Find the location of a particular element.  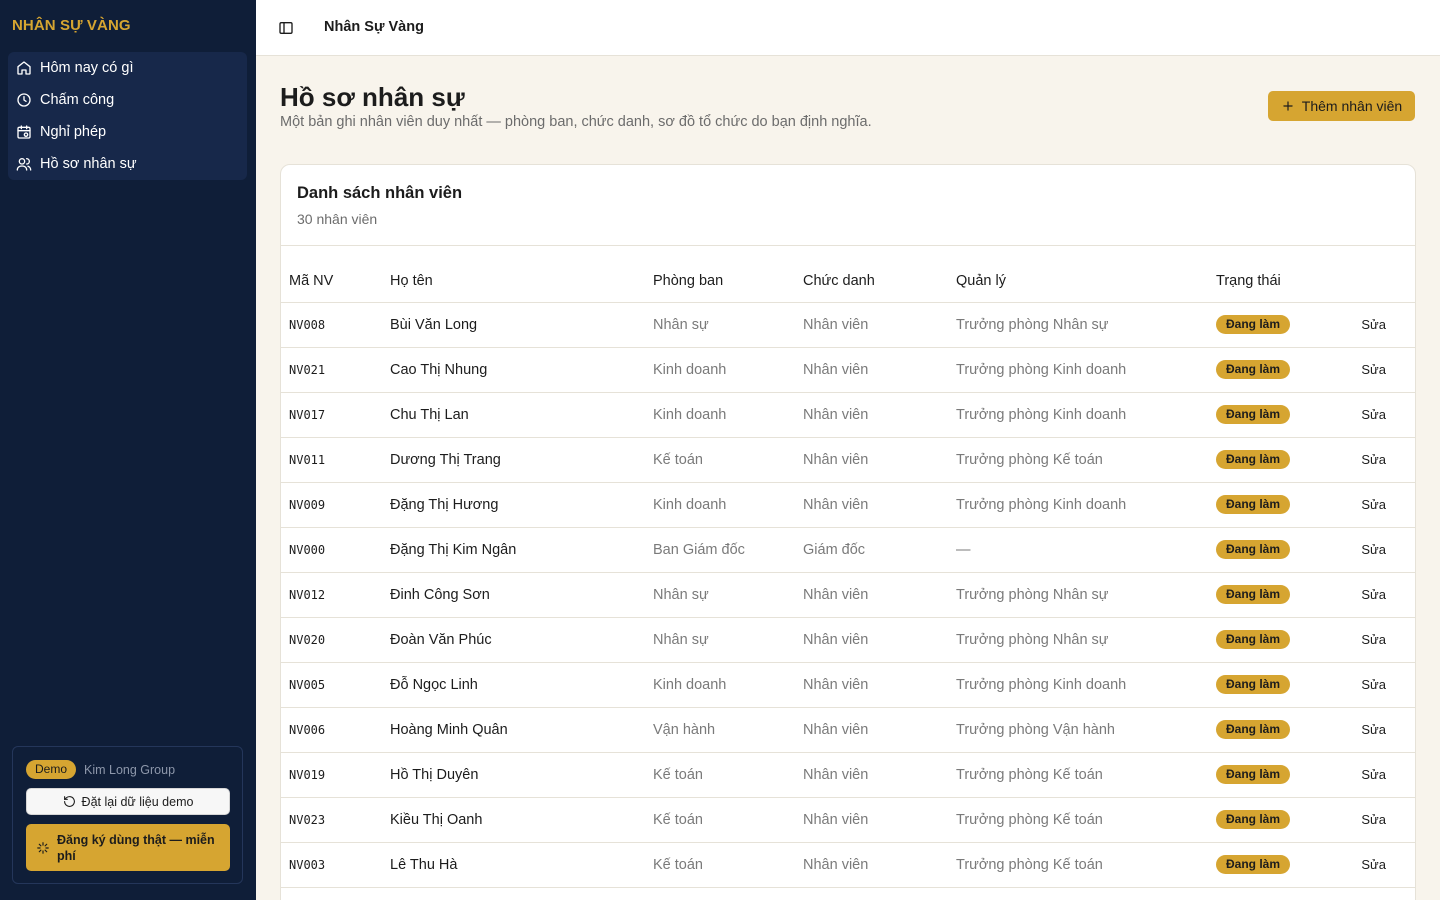

column-header-title: Chức danh is located at coordinates (879, 281).